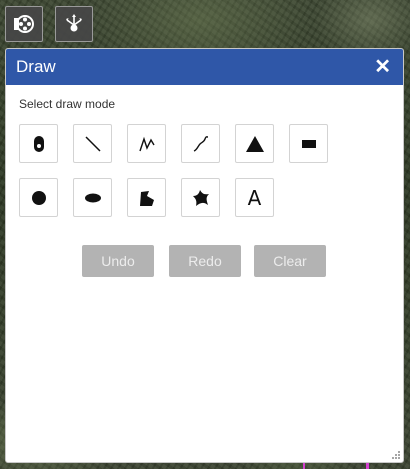 The image size is (410, 469). I want to click on draw-mode-polygon-button, so click(146, 197).